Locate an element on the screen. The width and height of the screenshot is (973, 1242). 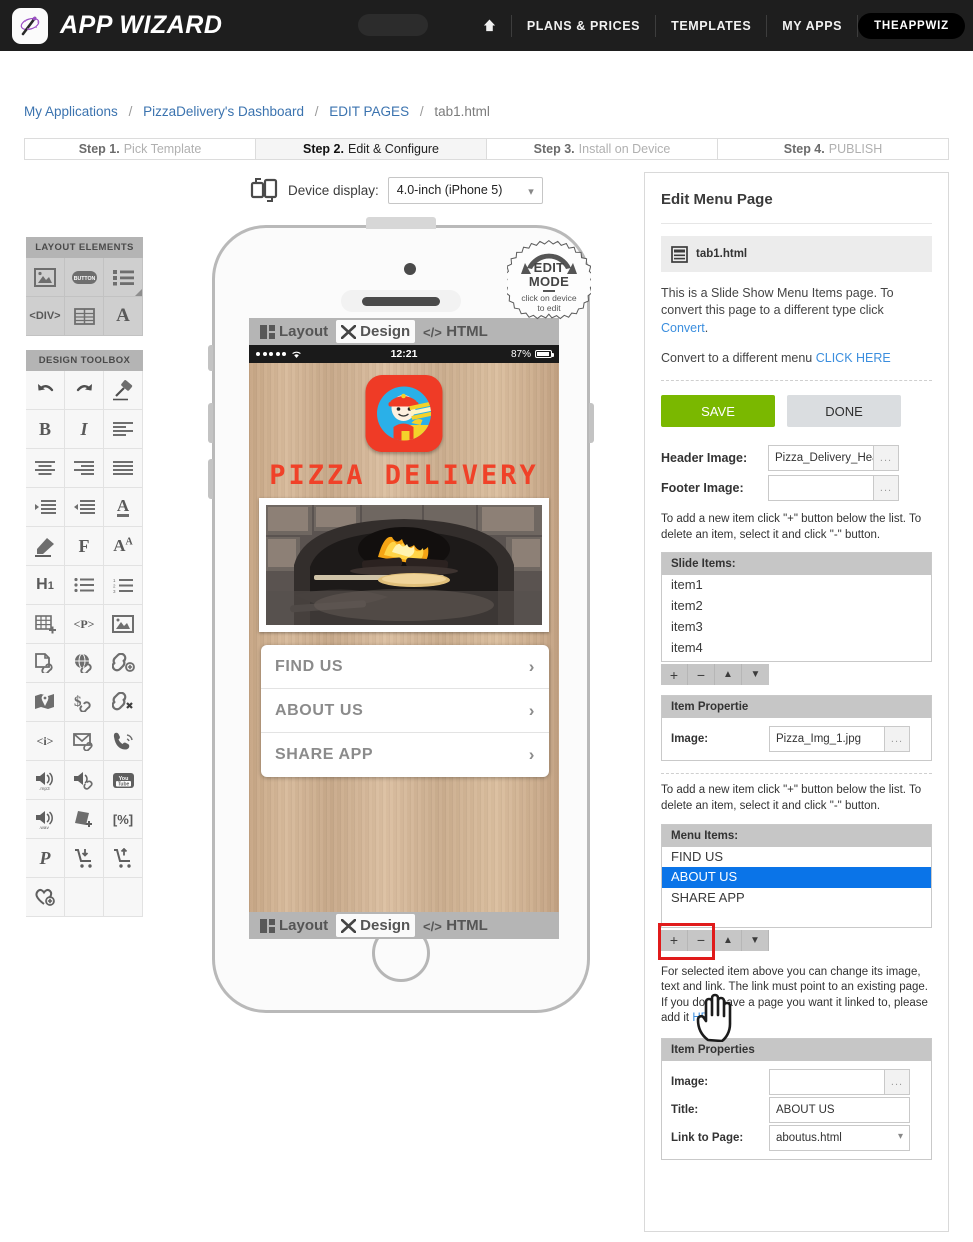
bullet-list-icon is located at coordinates (84, 585).